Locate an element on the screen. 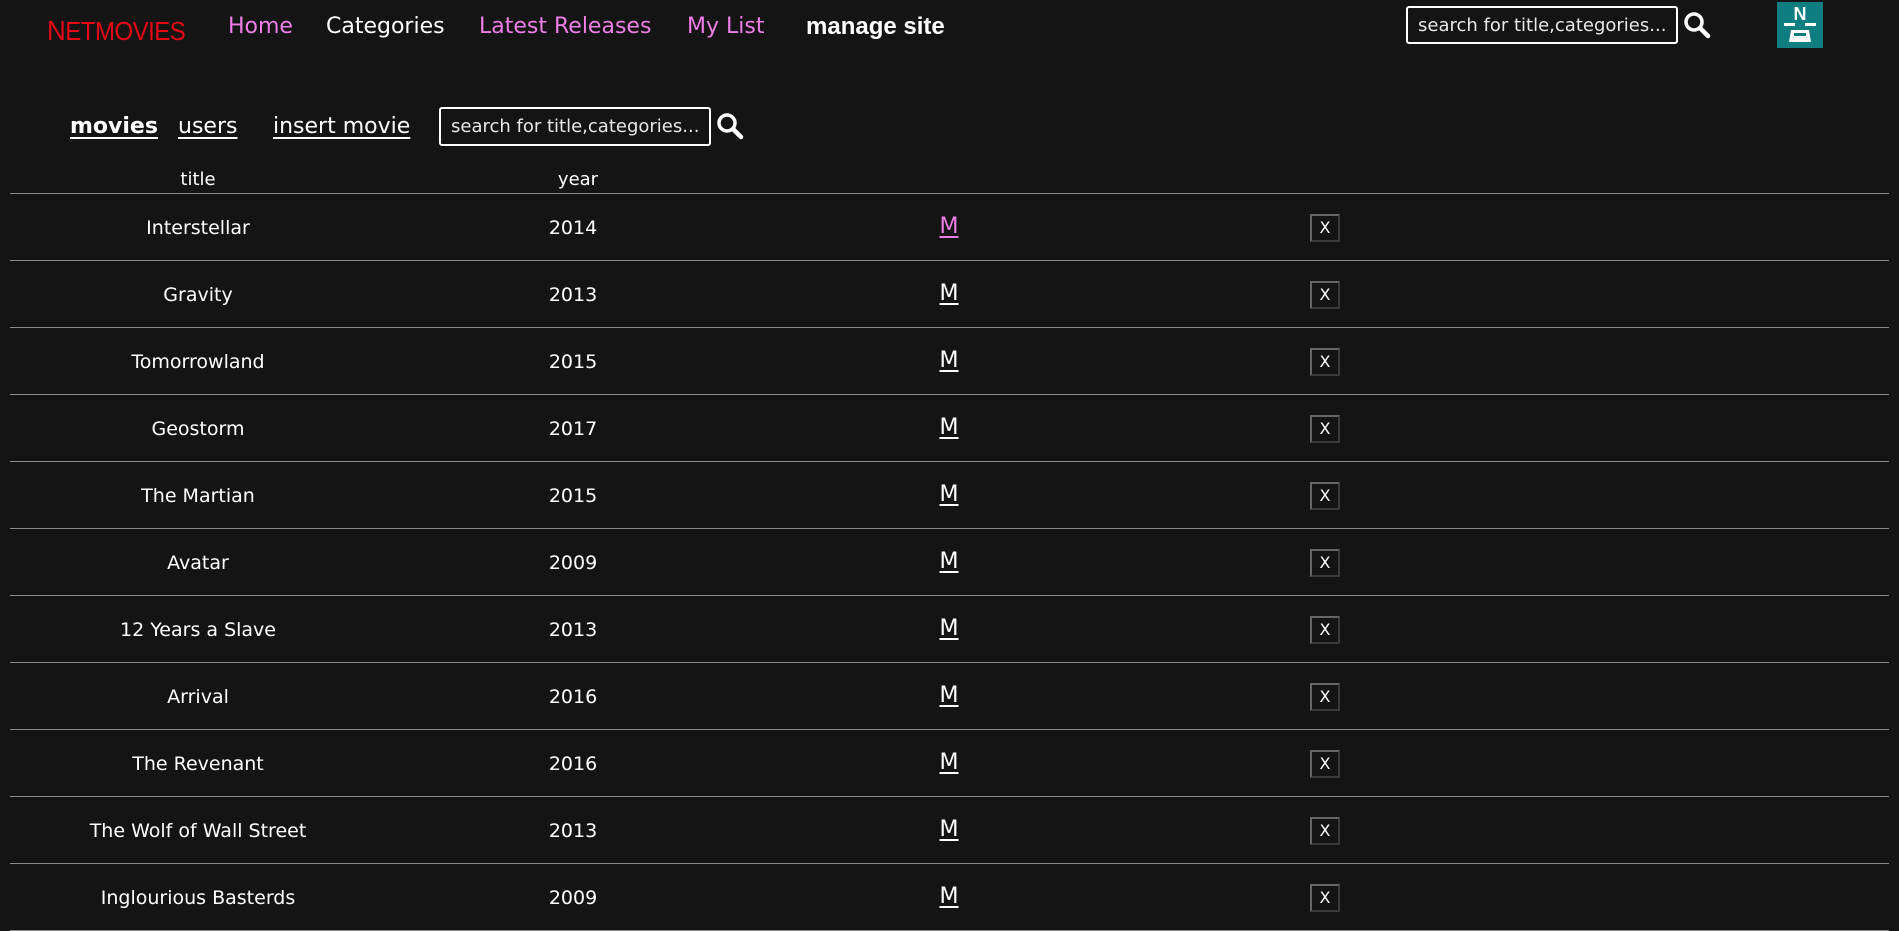 This screenshot has height=931, width=1899. movie-title: The Wolf of Wall Street is located at coordinates (198, 831).